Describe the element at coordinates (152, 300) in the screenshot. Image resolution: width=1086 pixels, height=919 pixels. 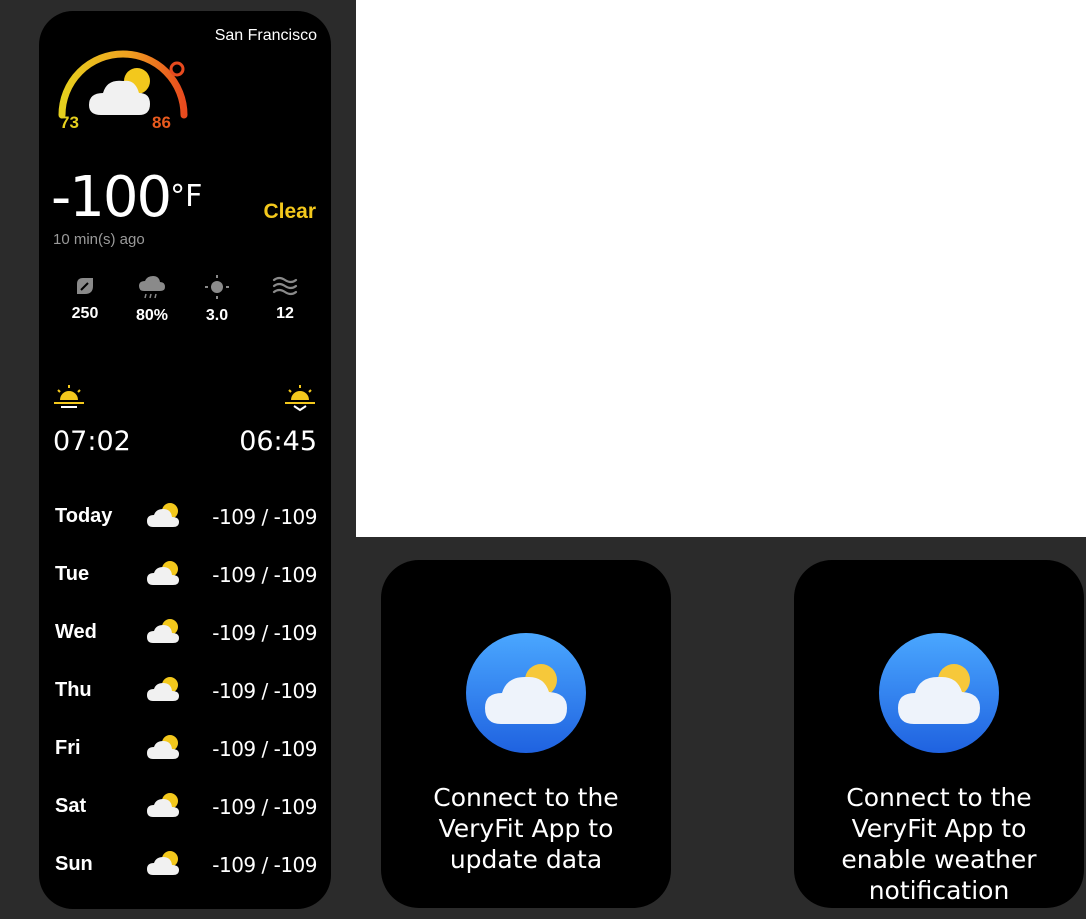
I see `stat-precipitation: 80%` at that location.